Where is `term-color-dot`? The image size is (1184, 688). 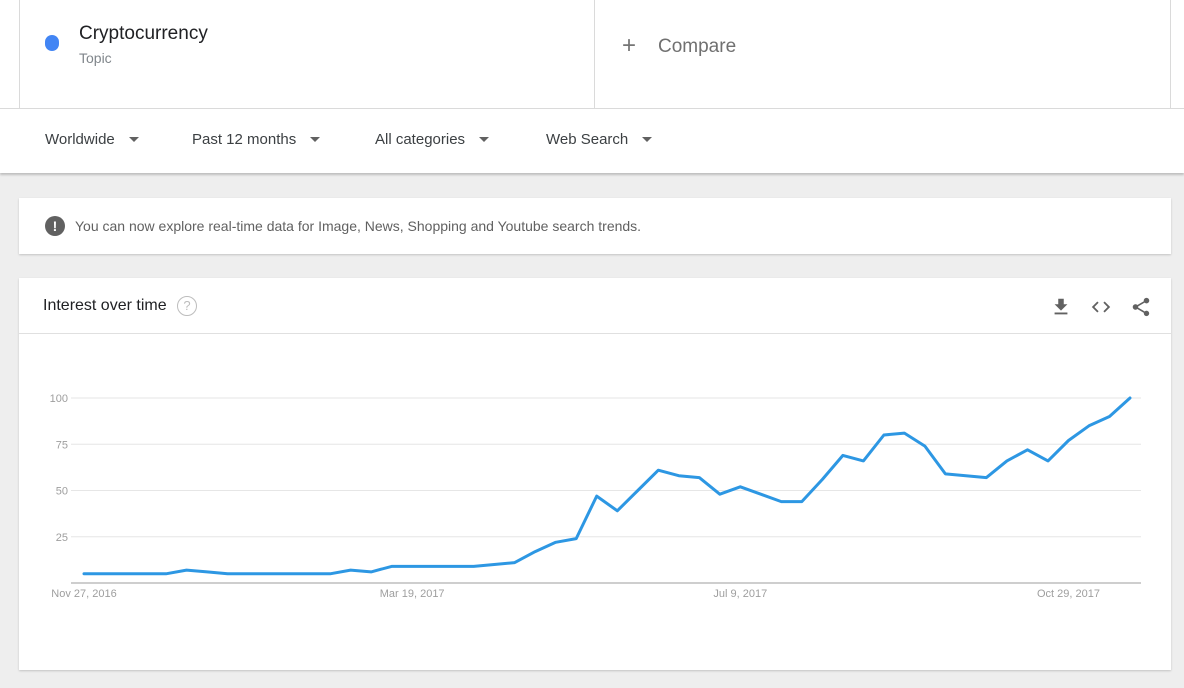
term-color-dot is located at coordinates (52, 43).